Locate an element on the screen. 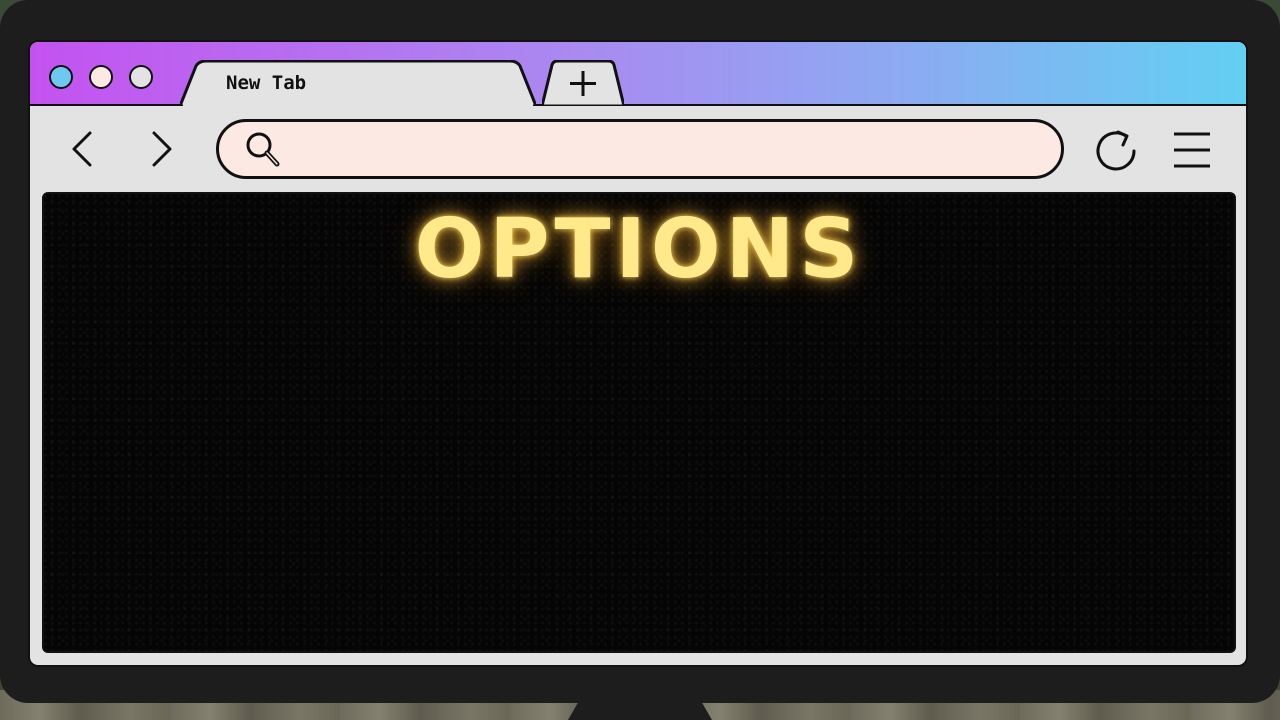 This screenshot has height=720, width=1280. window-close-button is located at coordinates (61, 77).